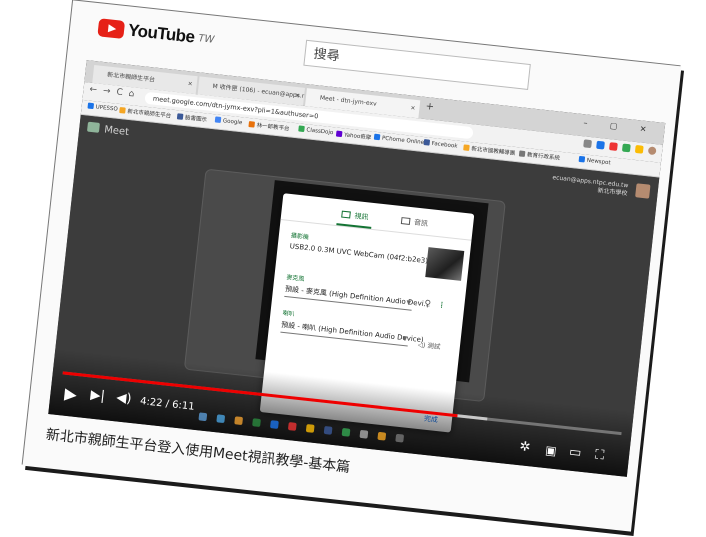 The width and height of the screenshot is (706, 537). What do you see at coordinates (594, 160) in the screenshot?
I see `bookmark-item: Newspot` at bounding box center [594, 160].